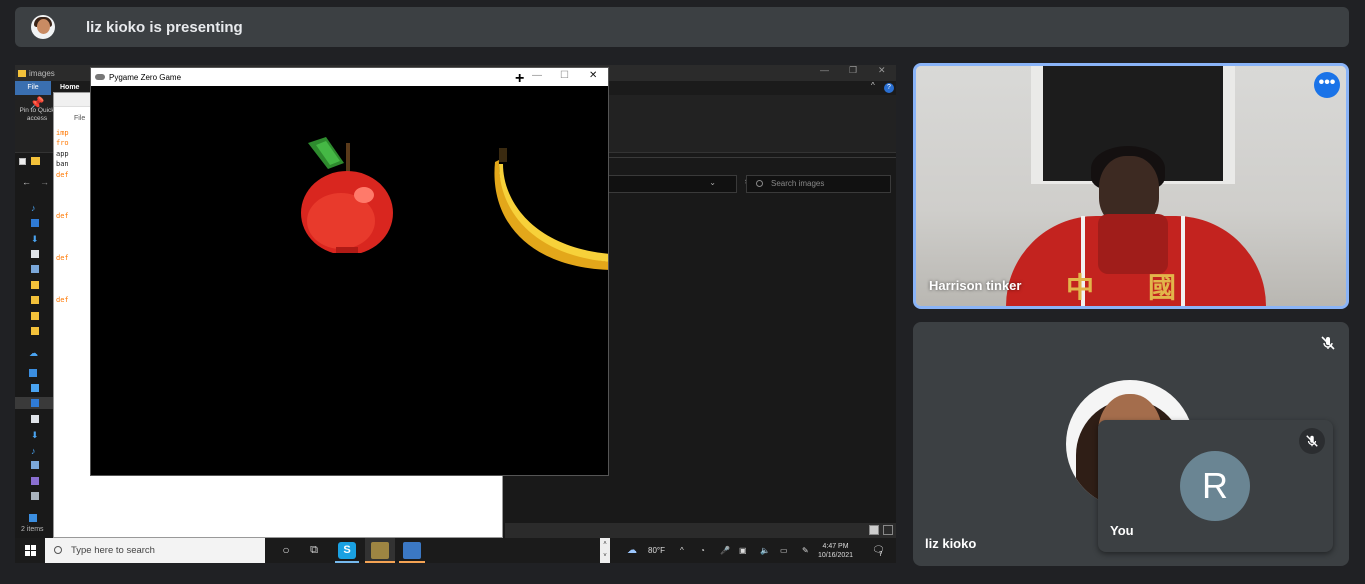 The width and height of the screenshot is (1365, 584). I want to click on large-icons-view-icon, so click(888, 530).